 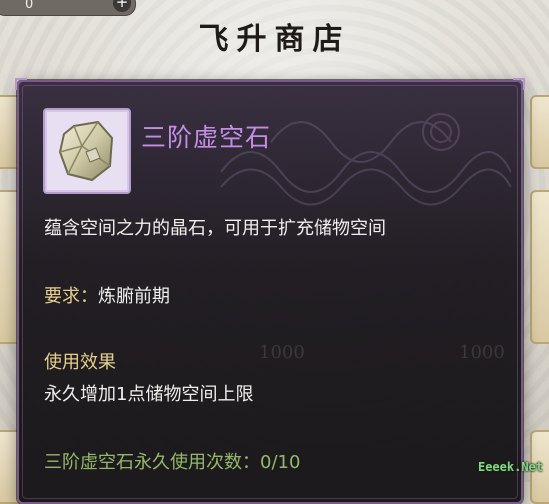 What do you see at coordinates (274, 39) in the screenshot?
I see `page-title: 飞升商店` at bounding box center [274, 39].